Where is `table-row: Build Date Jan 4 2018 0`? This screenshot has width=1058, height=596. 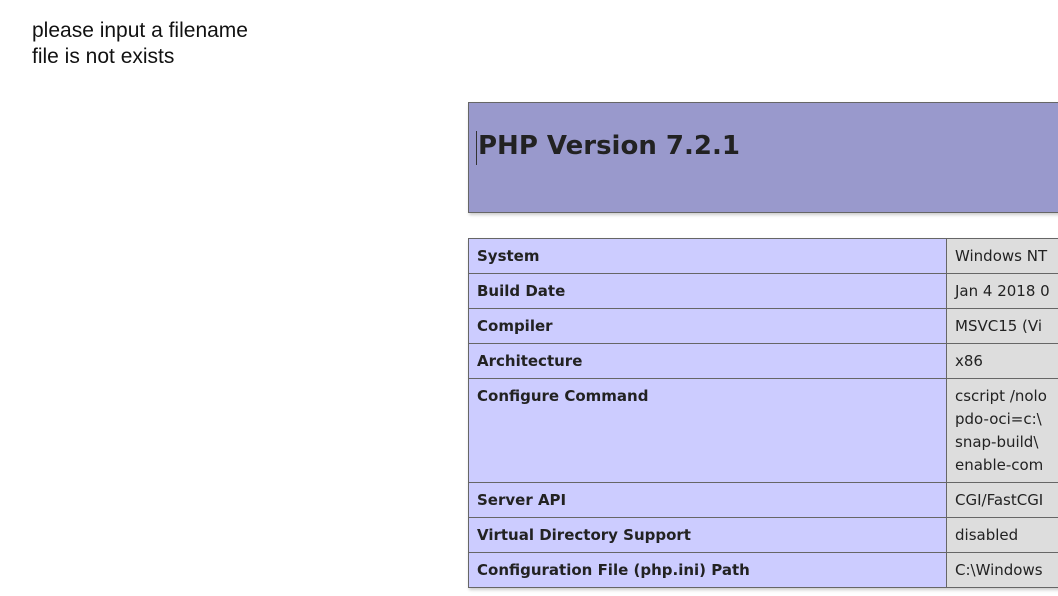
table-row: Build Date Jan 4 2018 0 is located at coordinates (763, 291).